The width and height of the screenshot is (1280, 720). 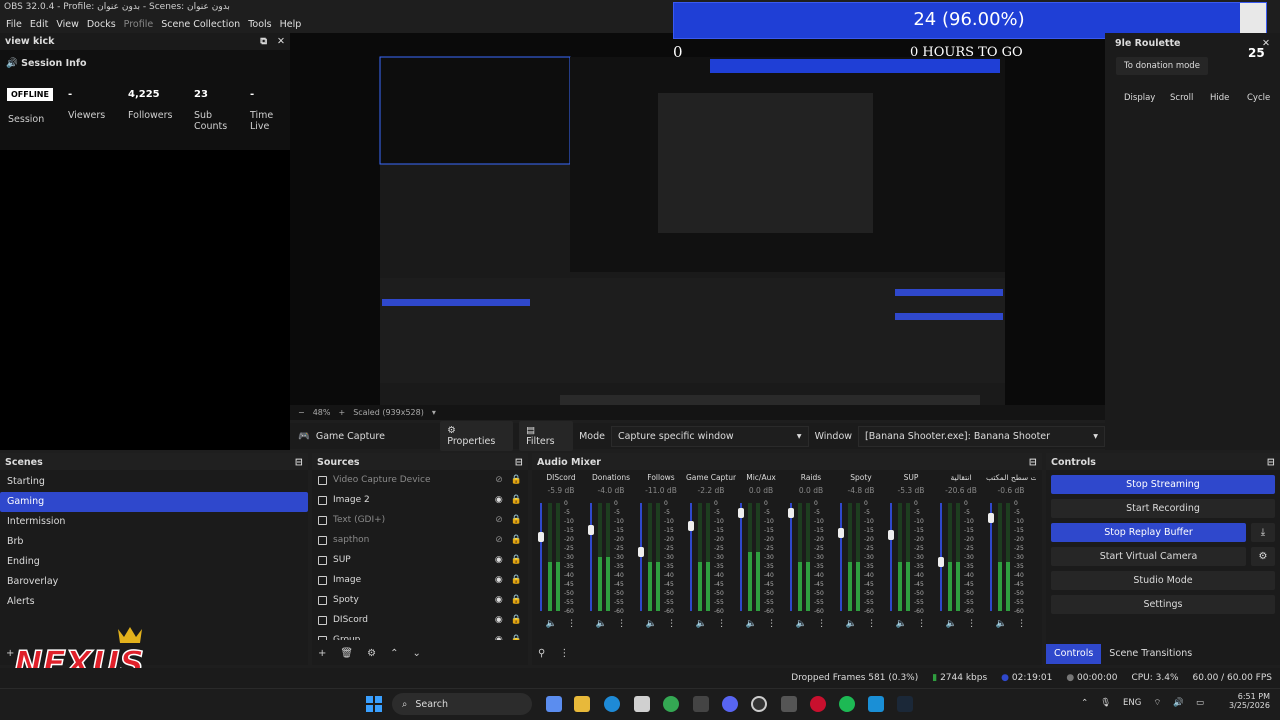 What do you see at coordinates (420, 560) in the screenshot?
I see `source-item: SUP ◉ 🔒` at bounding box center [420, 560].